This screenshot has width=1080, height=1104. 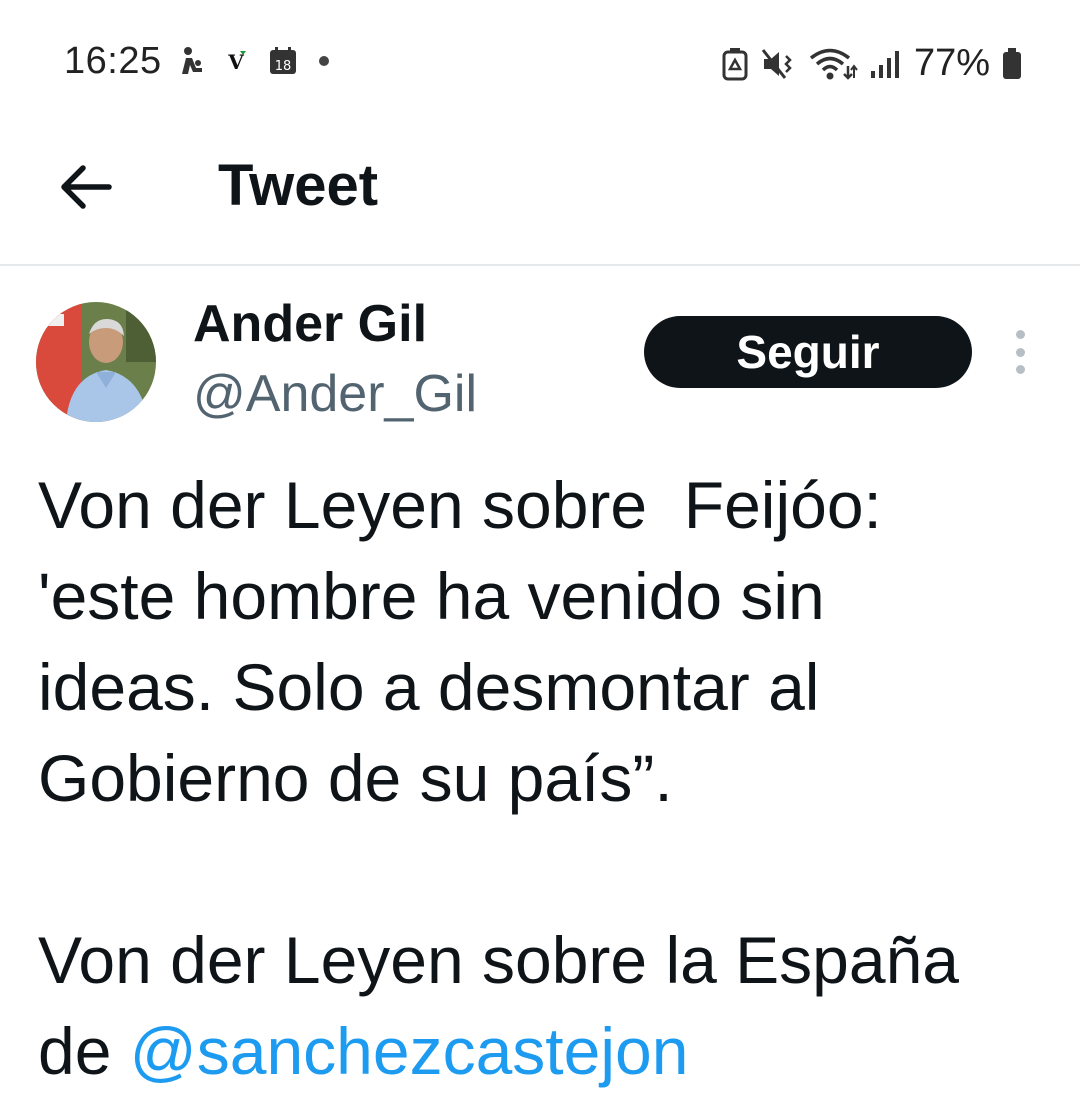 What do you see at coordinates (335, 394) in the screenshot?
I see `author-handle: @Ander_Gil` at bounding box center [335, 394].